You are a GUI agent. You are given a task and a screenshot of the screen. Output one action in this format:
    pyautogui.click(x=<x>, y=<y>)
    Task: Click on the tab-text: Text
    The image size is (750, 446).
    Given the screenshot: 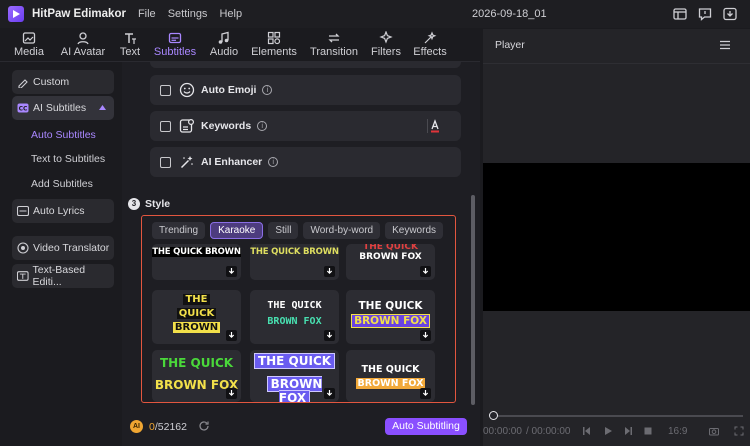 What is the action you would take?
    pyautogui.click(x=130, y=45)
    